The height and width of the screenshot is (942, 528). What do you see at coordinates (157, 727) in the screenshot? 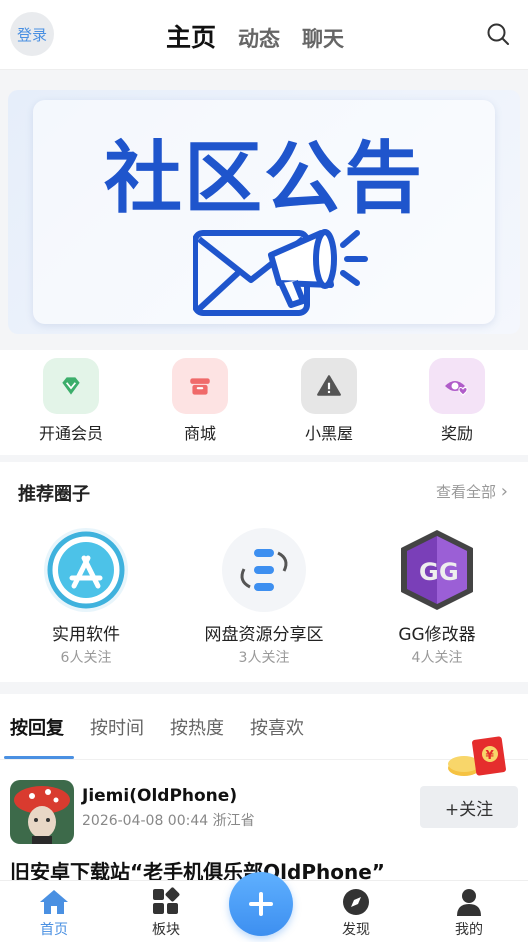
I see `sort-tabs: 按回复 按时间 按热度 按喜欢` at bounding box center [157, 727].